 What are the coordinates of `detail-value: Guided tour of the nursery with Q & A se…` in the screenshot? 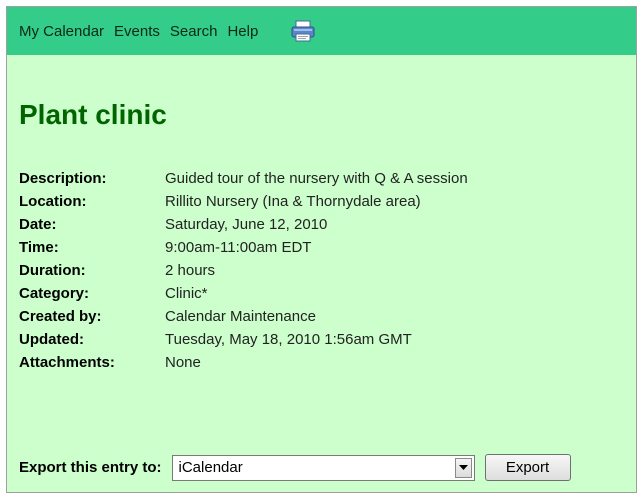 It's located at (316, 178).